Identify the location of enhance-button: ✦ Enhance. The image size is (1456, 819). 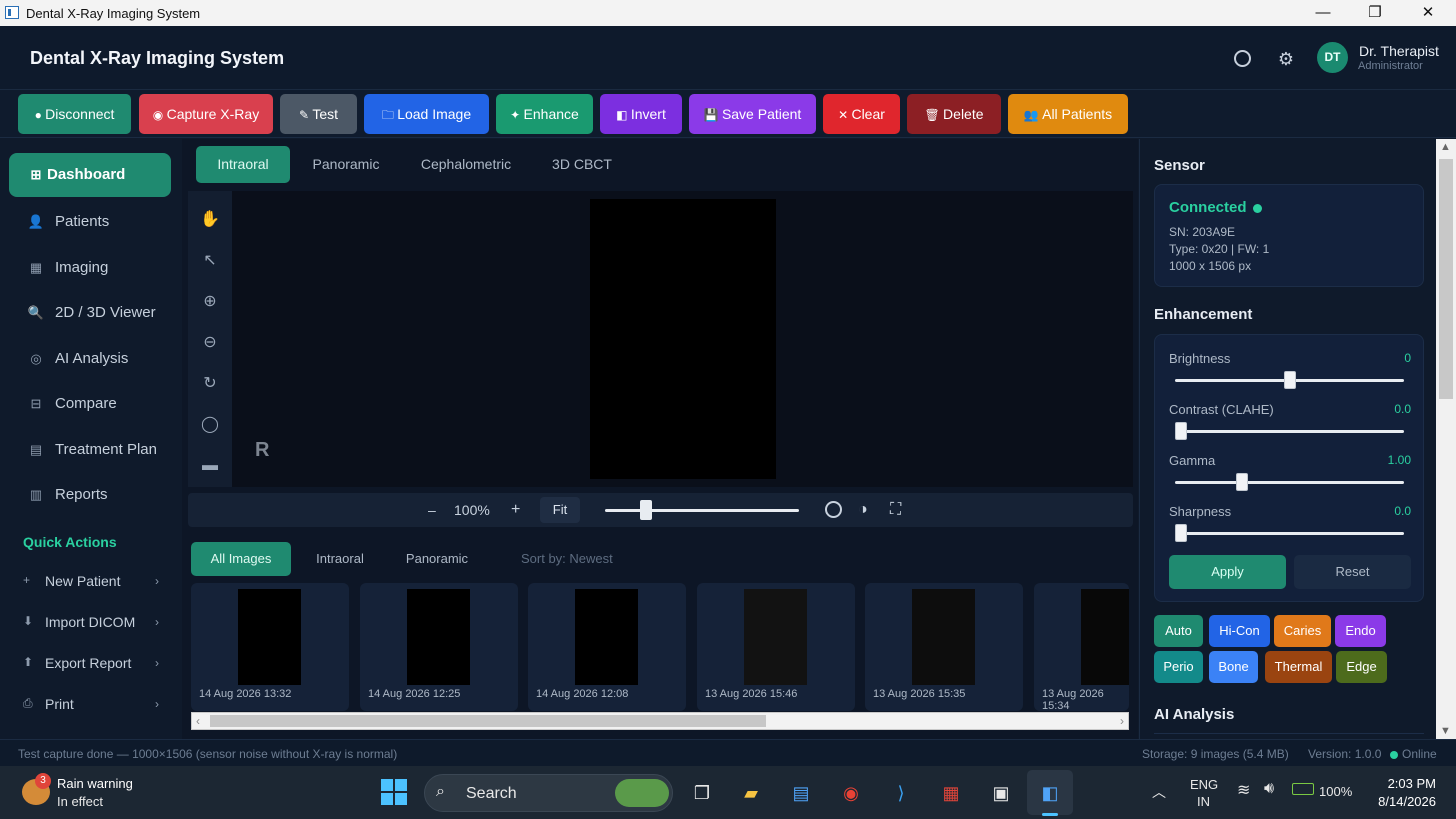
(544, 114).